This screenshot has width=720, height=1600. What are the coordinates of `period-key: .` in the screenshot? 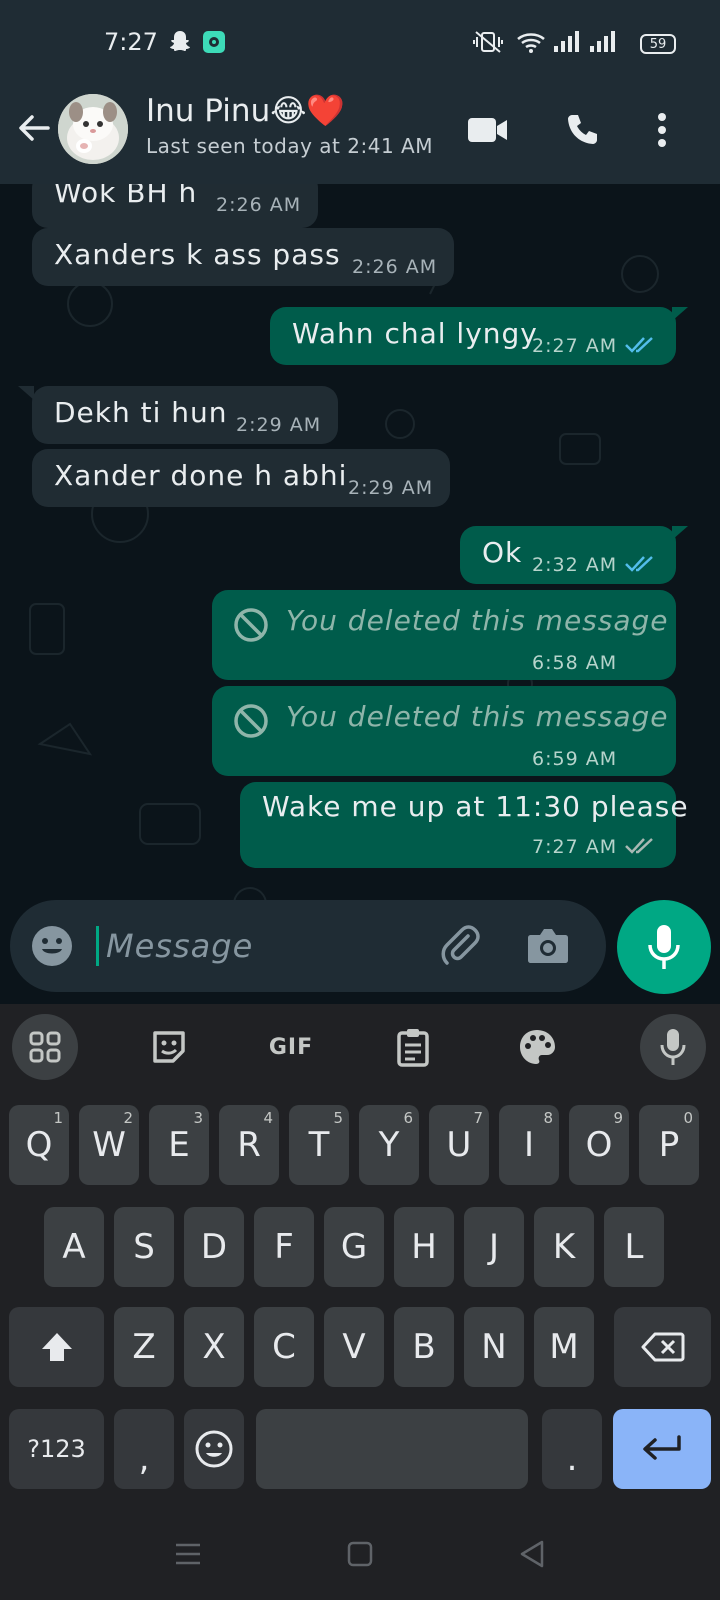 It's located at (572, 1449).